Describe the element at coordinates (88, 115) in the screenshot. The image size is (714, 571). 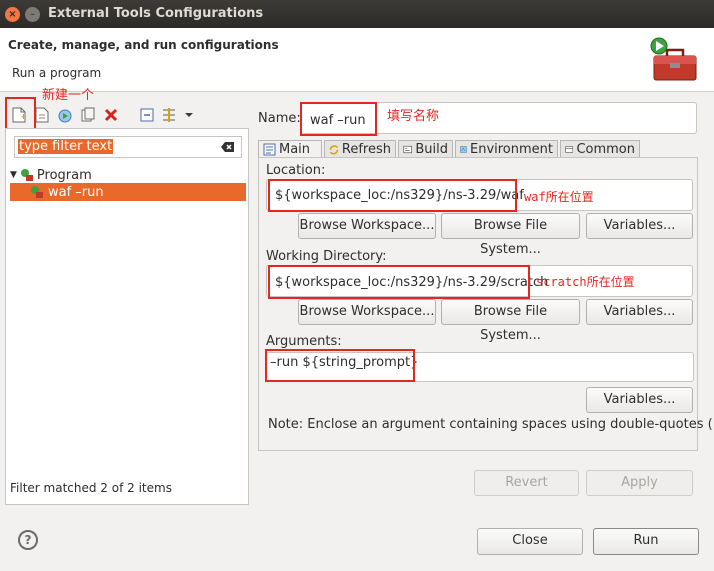
I see `export-icon` at that location.